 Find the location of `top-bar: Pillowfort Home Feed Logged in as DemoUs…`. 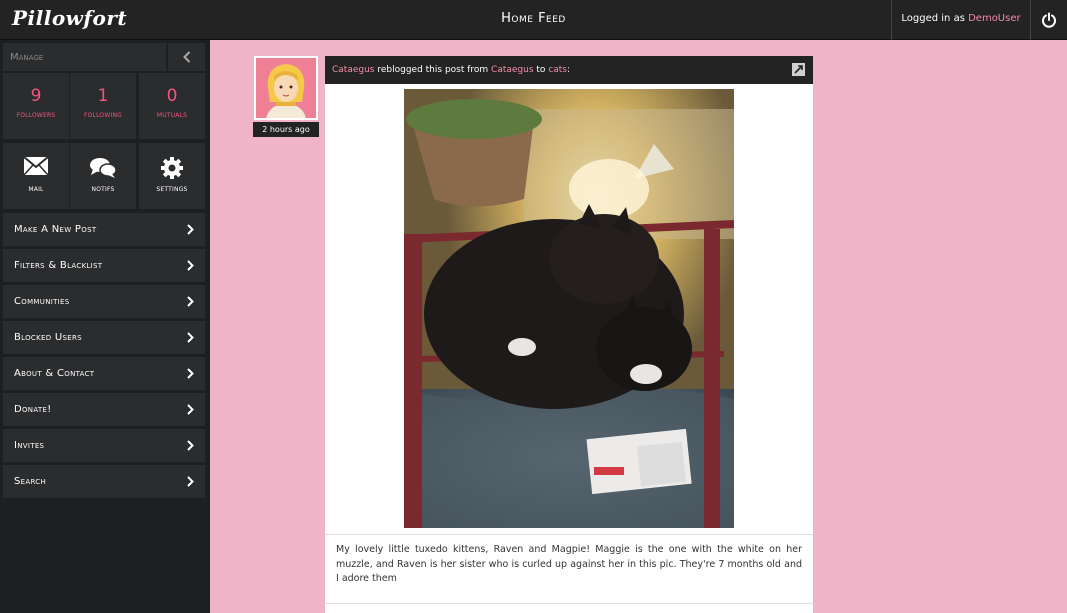

top-bar: Pillowfort Home Feed Logged in as DemoUs… is located at coordinates (533, 20).